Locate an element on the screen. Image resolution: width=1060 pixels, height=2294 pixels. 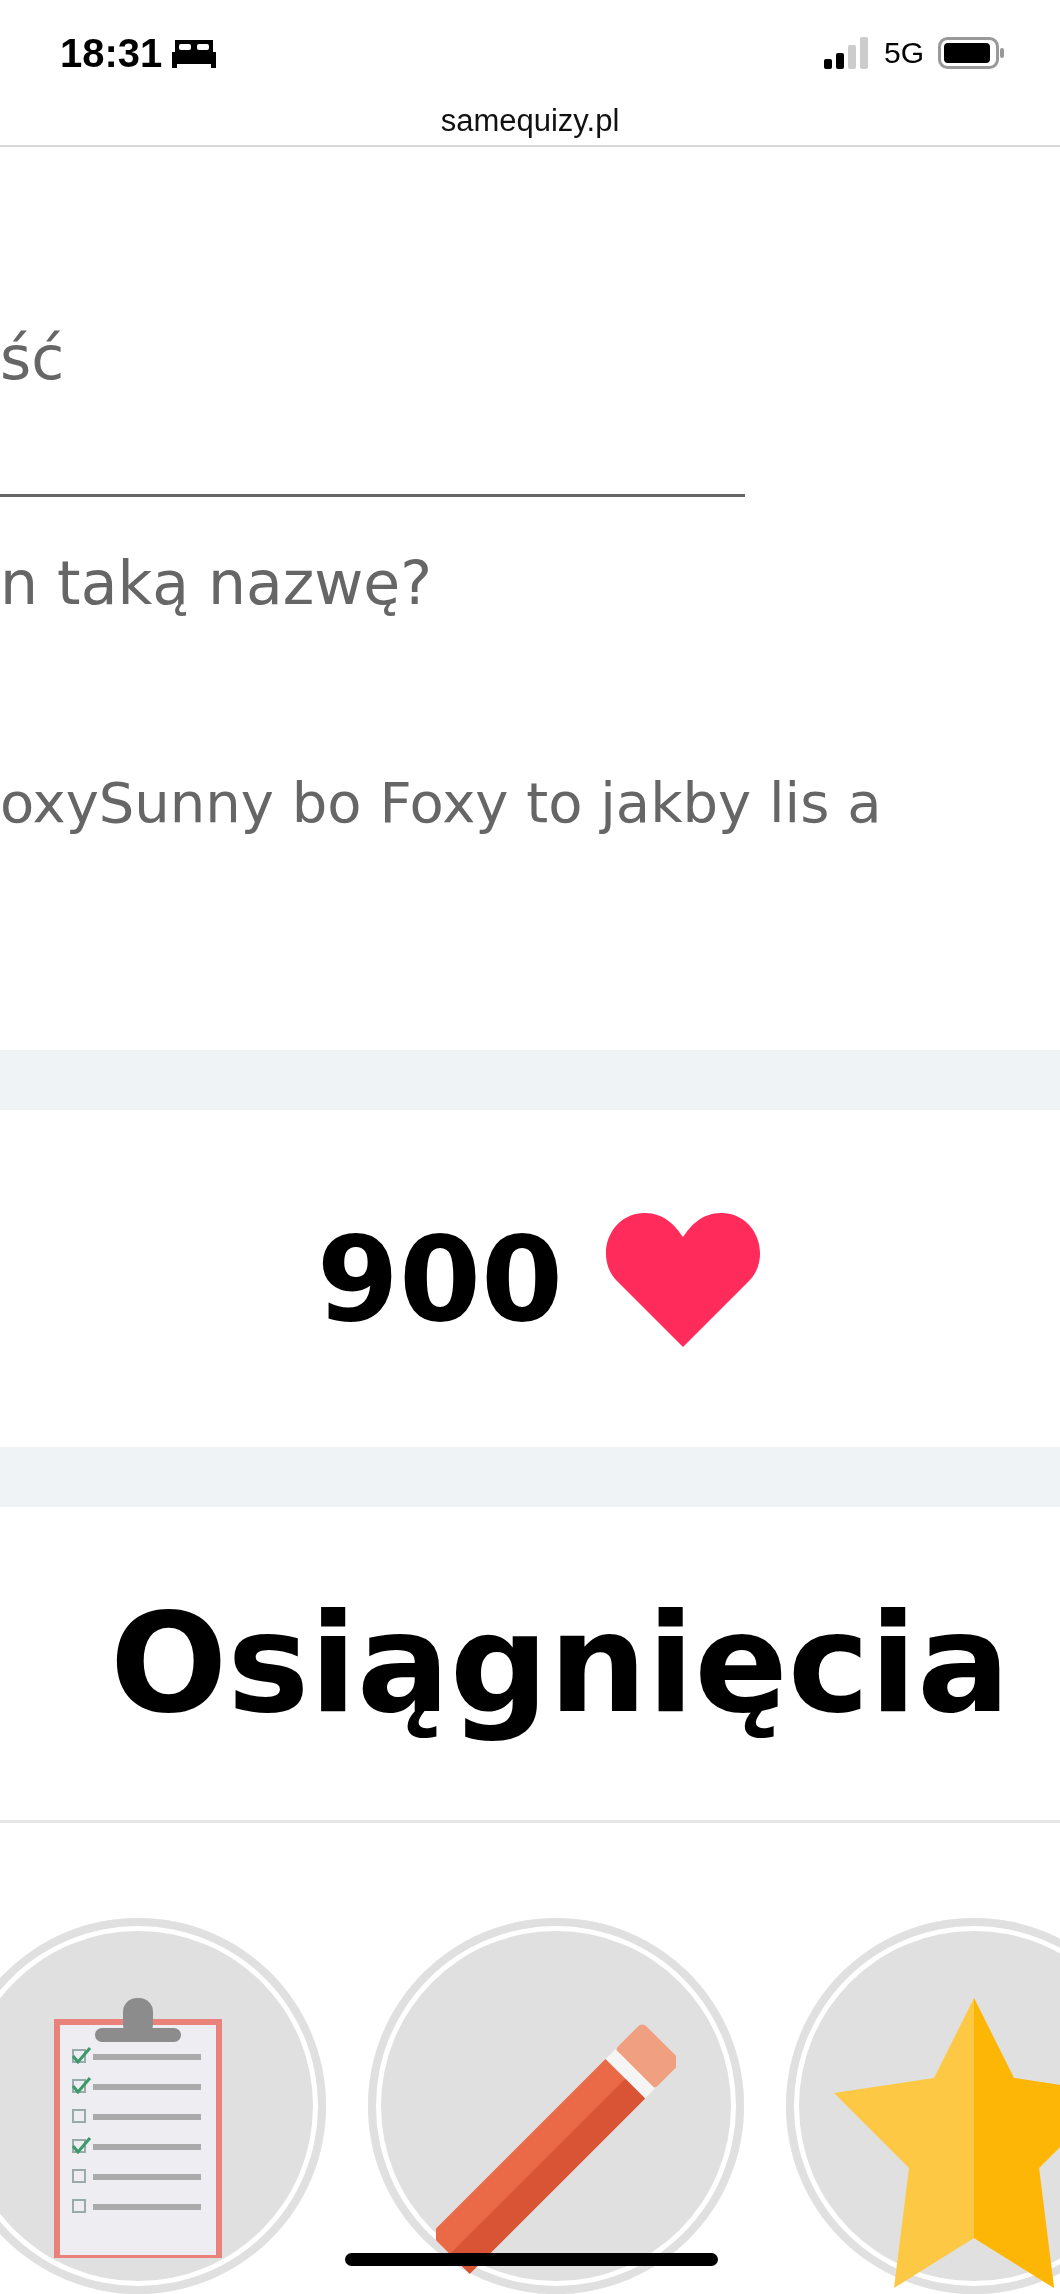
signal-icon is located at coordinates (846, 53).